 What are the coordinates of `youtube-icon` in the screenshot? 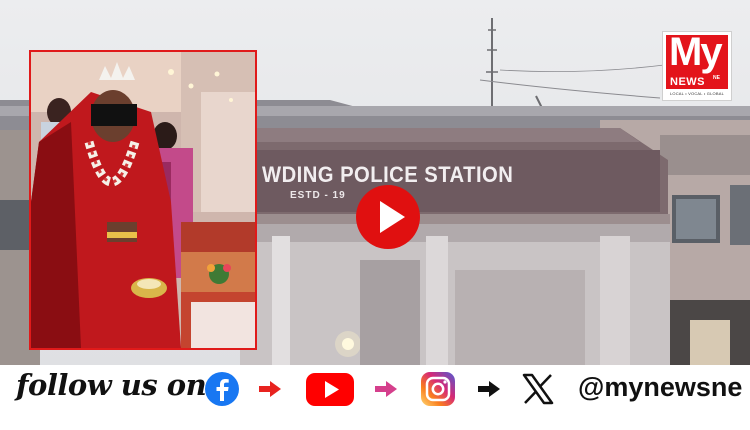 It's located at (330, 389).